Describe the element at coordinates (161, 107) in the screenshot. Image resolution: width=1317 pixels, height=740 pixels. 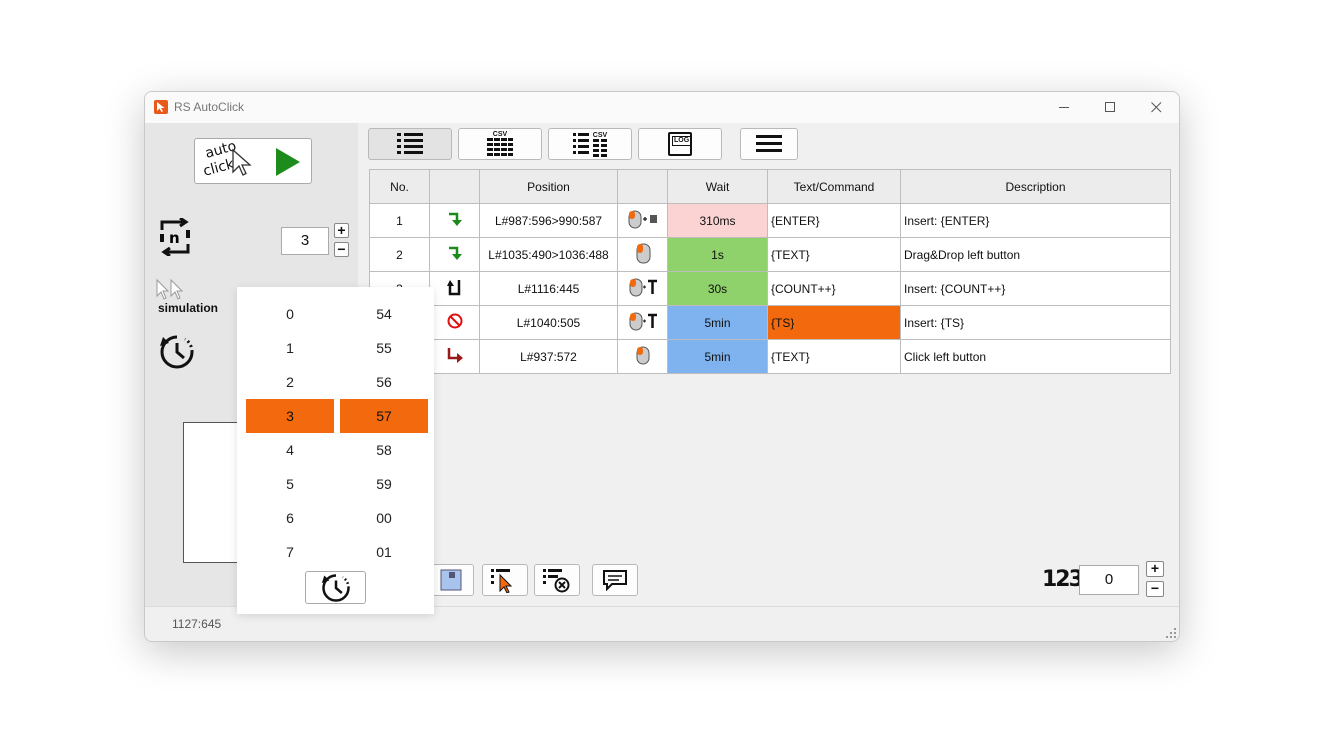
I see `app-icon` at that location.